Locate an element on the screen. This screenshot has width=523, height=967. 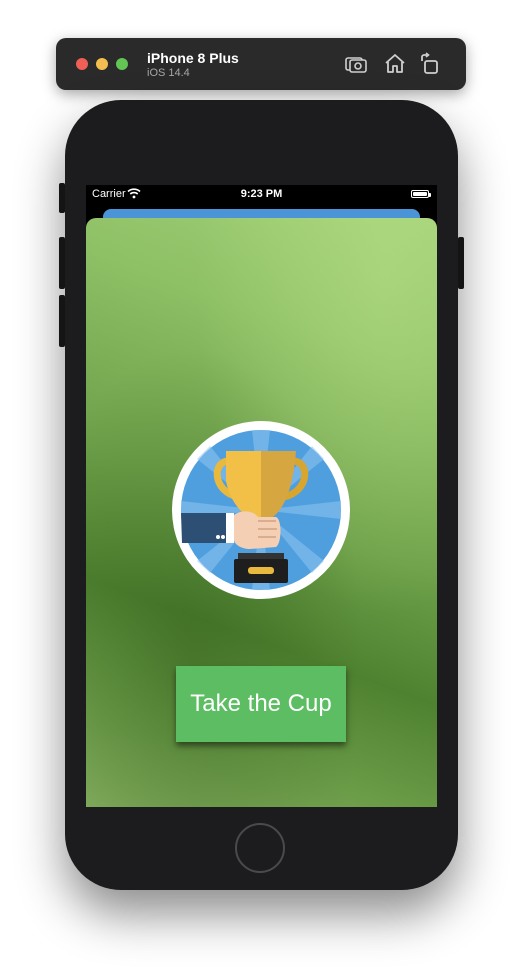
home-toolbar-button is located at coordinates (395, 64).